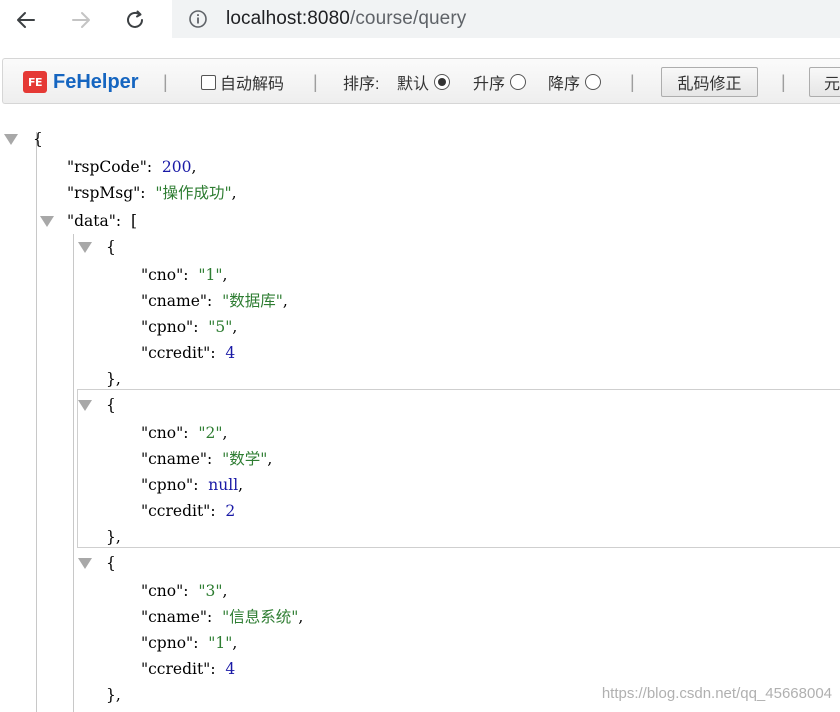  Describe the element at coordinates (107, 167) in the screenshot. I see `json-key: "rspCode"` at that location.